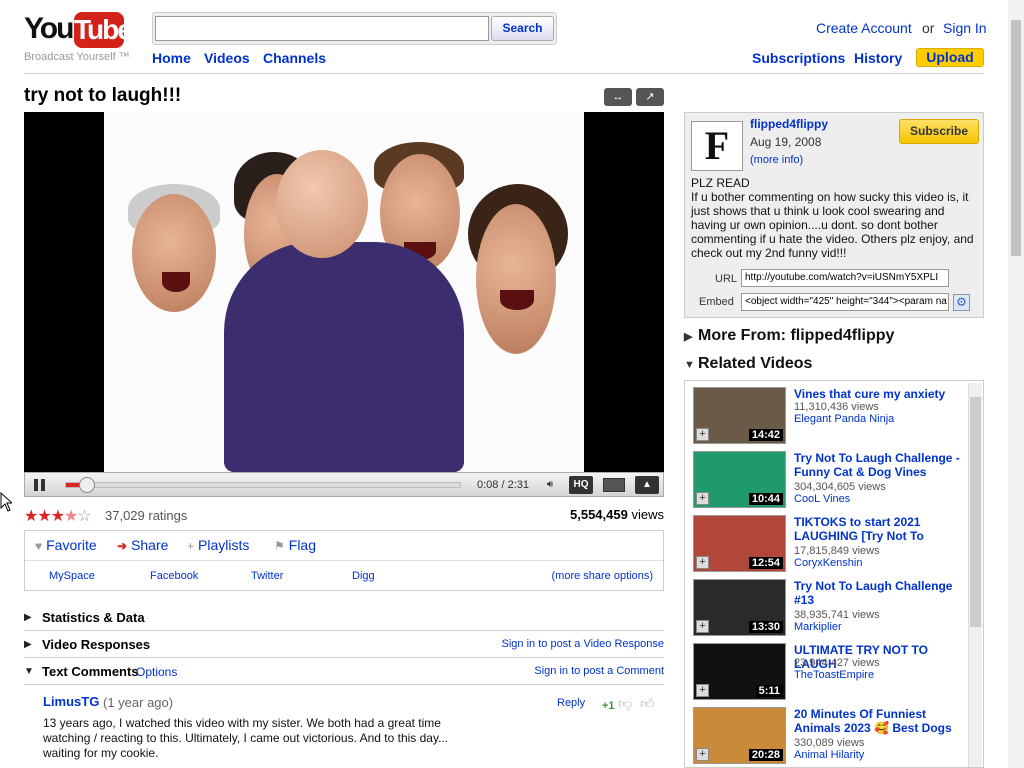 This screenshot has height=768, width=1024. Describe the element at coordinates (939, 131) in the screenshot. I see `subscribe-button: Subscribe` at that location.